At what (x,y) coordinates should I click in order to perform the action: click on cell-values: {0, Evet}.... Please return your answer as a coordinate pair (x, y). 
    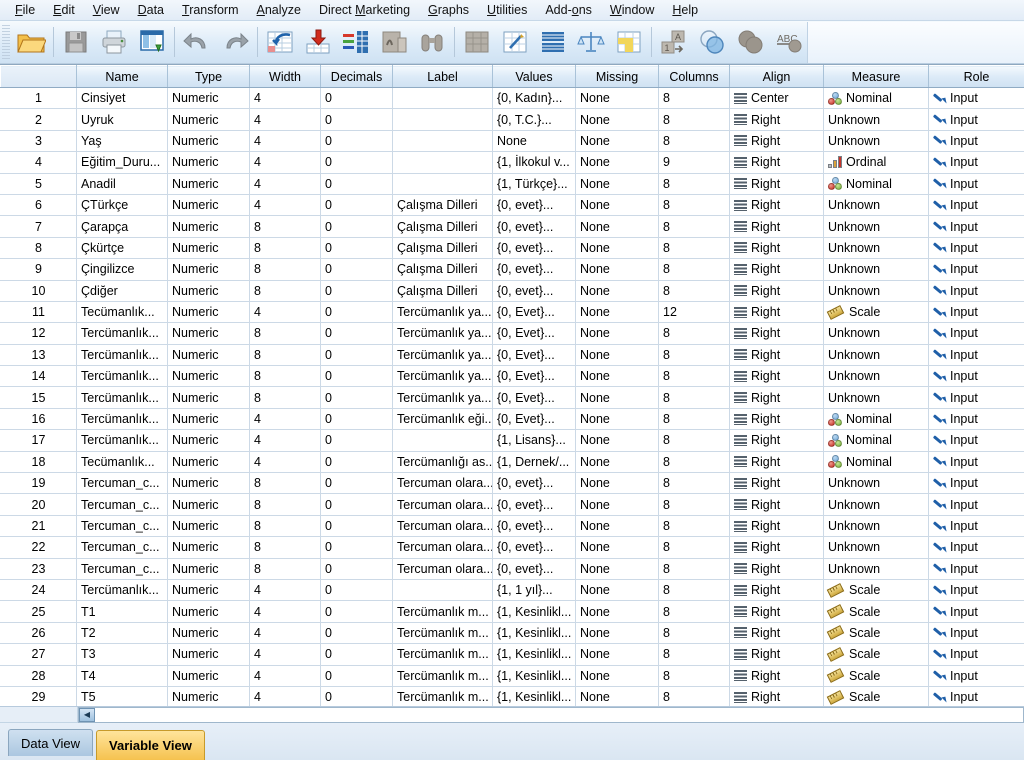
    Looking at the image, I should click on (534, 333).